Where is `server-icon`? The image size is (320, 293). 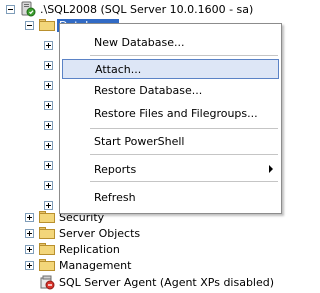 server-icon is located at coordinates (28, 9).